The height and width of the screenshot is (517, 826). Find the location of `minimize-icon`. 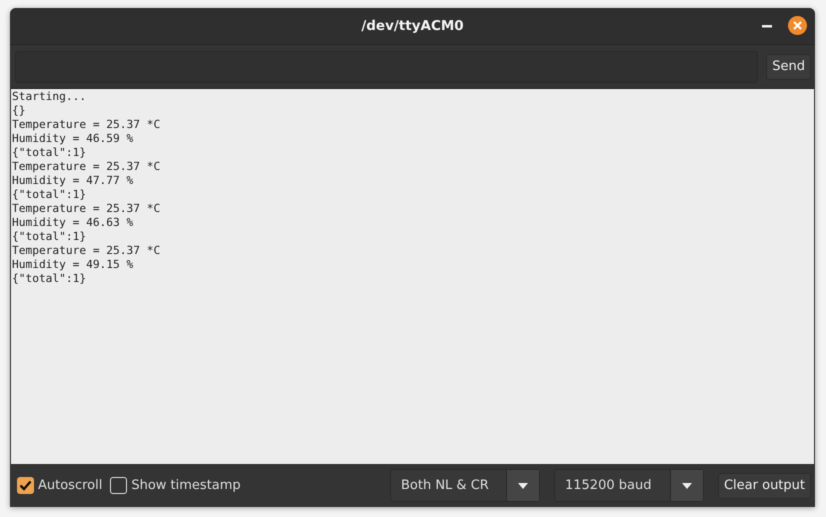

minimize-icon is located at coordinates (767, 26).